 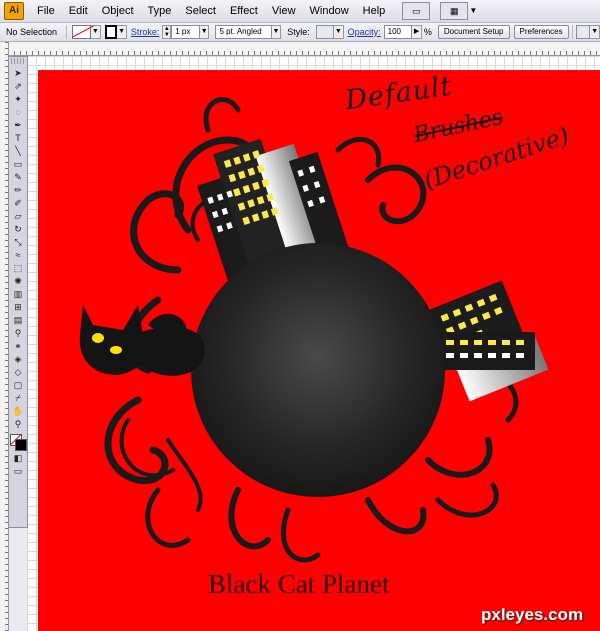 What do you see at coordinates (18, 359) in the screenshot?
I see `live-paint-bucket-tool-icon: ◈` at bounding box center [18, 359].